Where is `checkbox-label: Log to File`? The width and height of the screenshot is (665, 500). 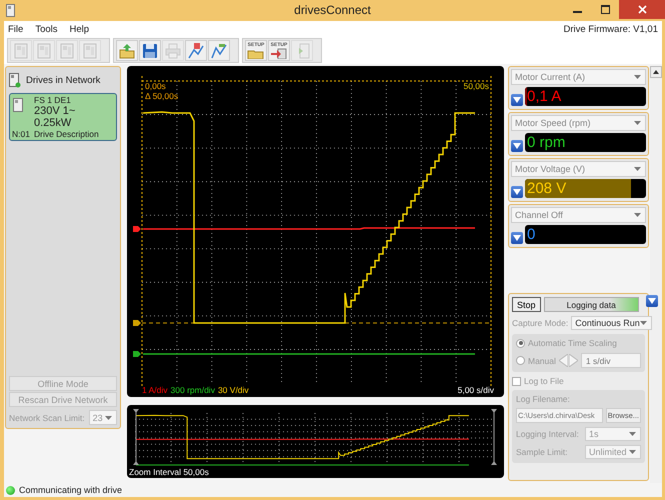 checkbox-label: Log to File is located at coordinates (544, 381).